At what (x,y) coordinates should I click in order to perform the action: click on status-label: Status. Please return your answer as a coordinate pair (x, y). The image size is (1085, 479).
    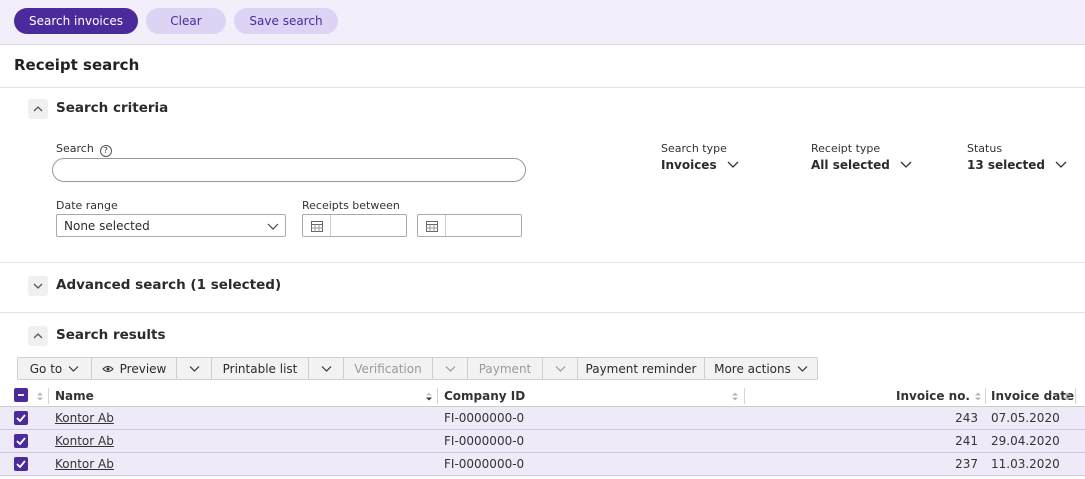
    Looking at the image, I should click on (985, 148).